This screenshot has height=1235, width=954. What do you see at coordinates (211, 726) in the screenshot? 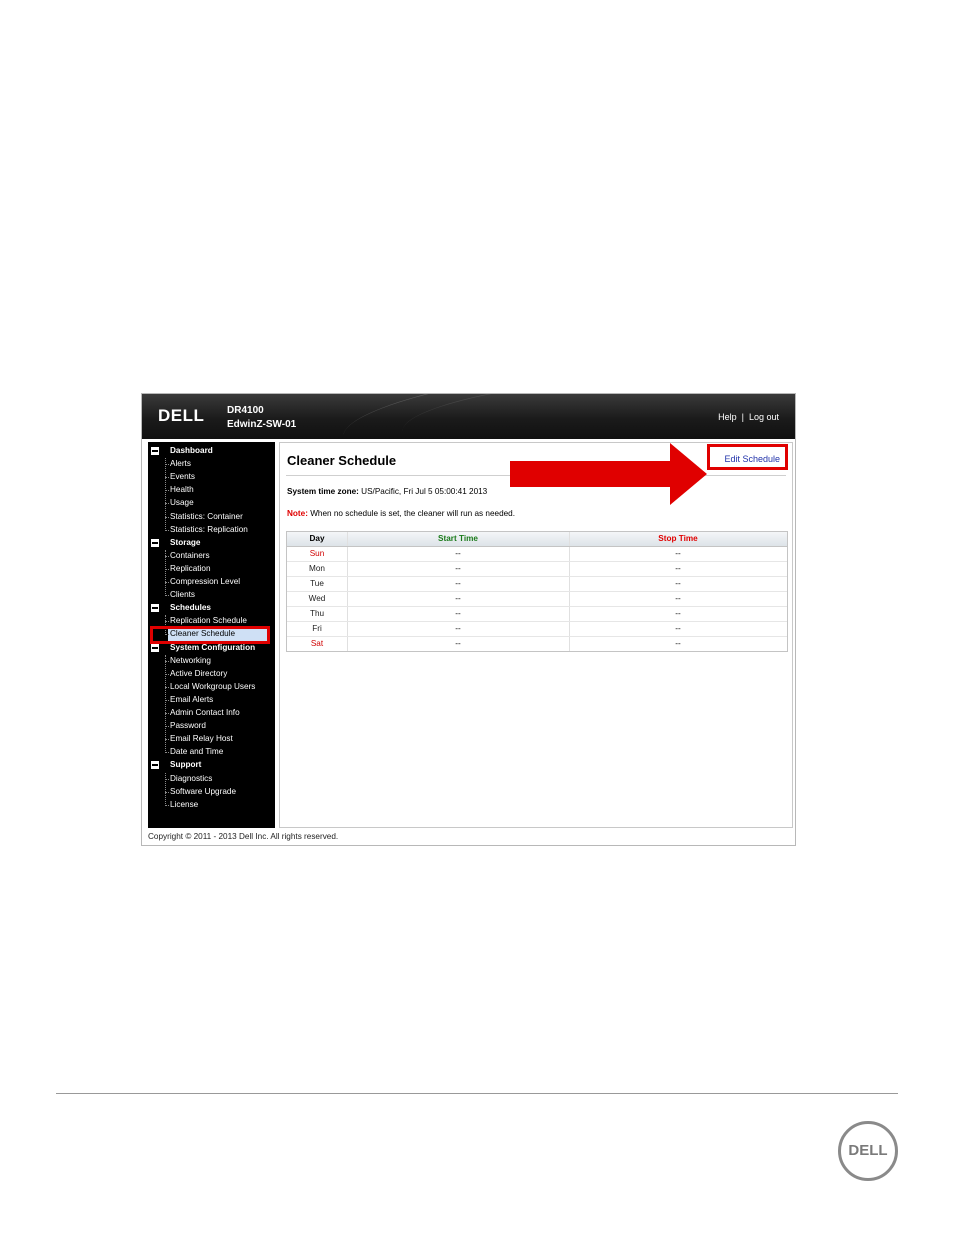
I see `sidebar-item-password: Password` at bounding box center [211, 726].